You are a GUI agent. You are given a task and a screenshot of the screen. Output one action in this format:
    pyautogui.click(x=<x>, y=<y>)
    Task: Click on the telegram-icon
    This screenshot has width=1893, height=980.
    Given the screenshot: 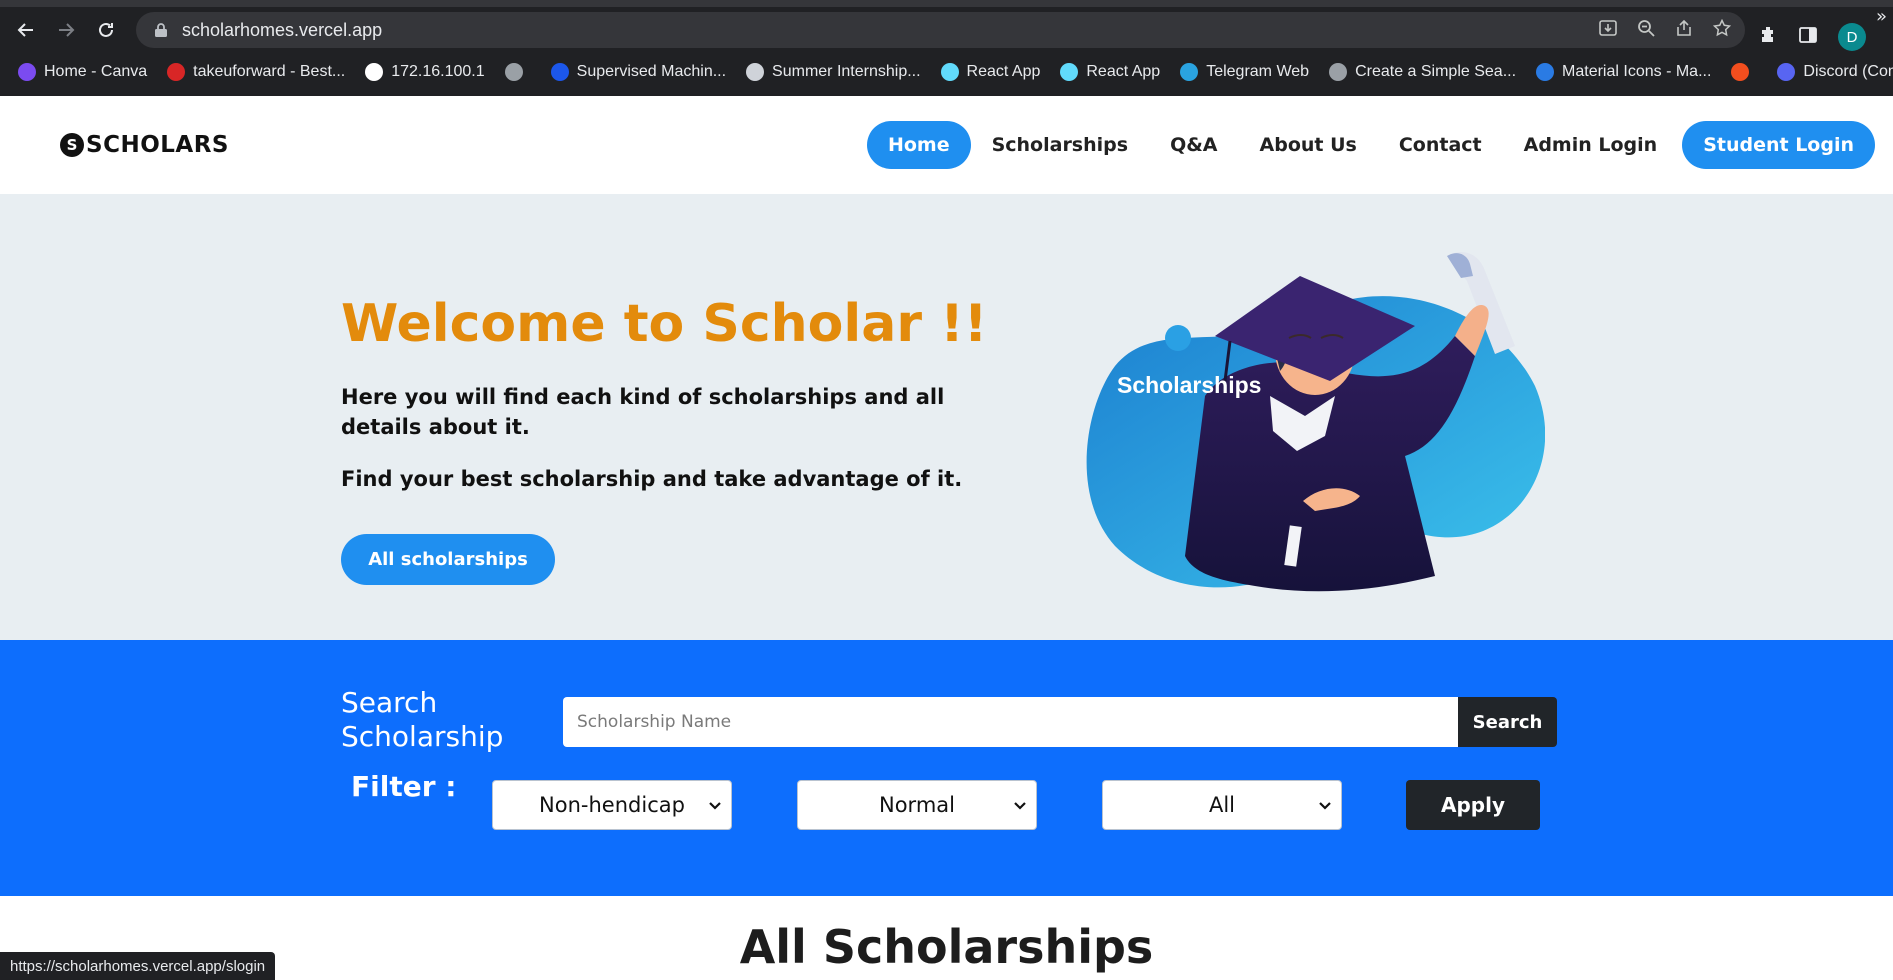 What is the action you would take?
    pyautogui.click(x=1189, y=72)
    